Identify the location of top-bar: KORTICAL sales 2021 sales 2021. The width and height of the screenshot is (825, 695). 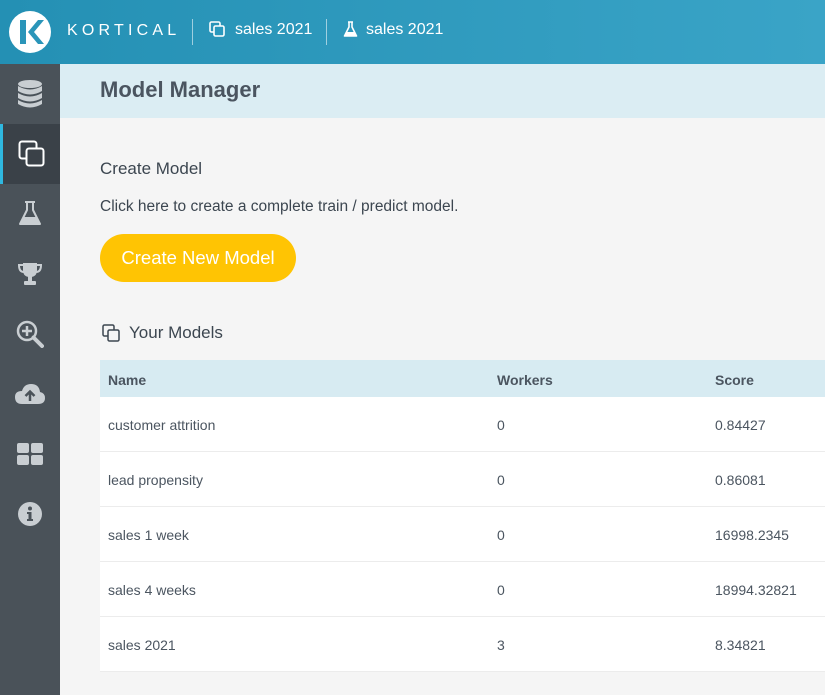
(412, 32).